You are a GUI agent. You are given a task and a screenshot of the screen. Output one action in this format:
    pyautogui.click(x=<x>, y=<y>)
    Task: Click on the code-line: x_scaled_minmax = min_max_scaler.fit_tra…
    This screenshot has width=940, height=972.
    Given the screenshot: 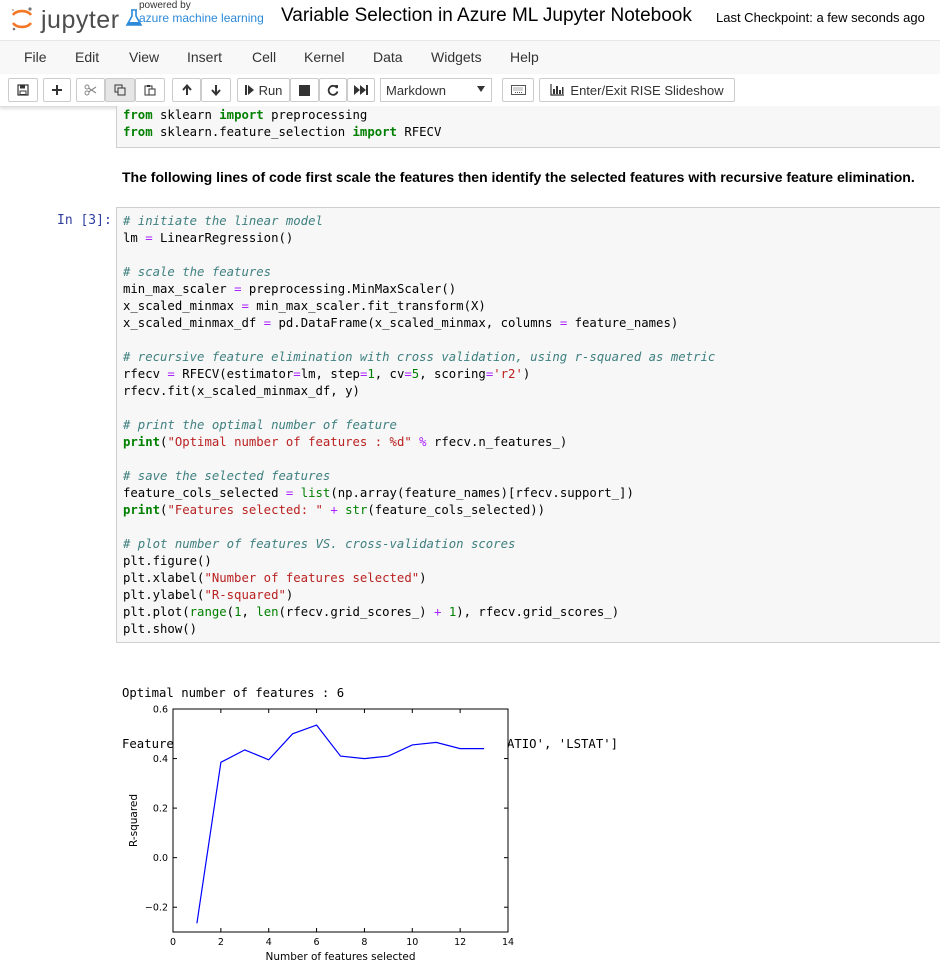 What is the action you would take?
    pyautogui.click(x=419, y=306)
    